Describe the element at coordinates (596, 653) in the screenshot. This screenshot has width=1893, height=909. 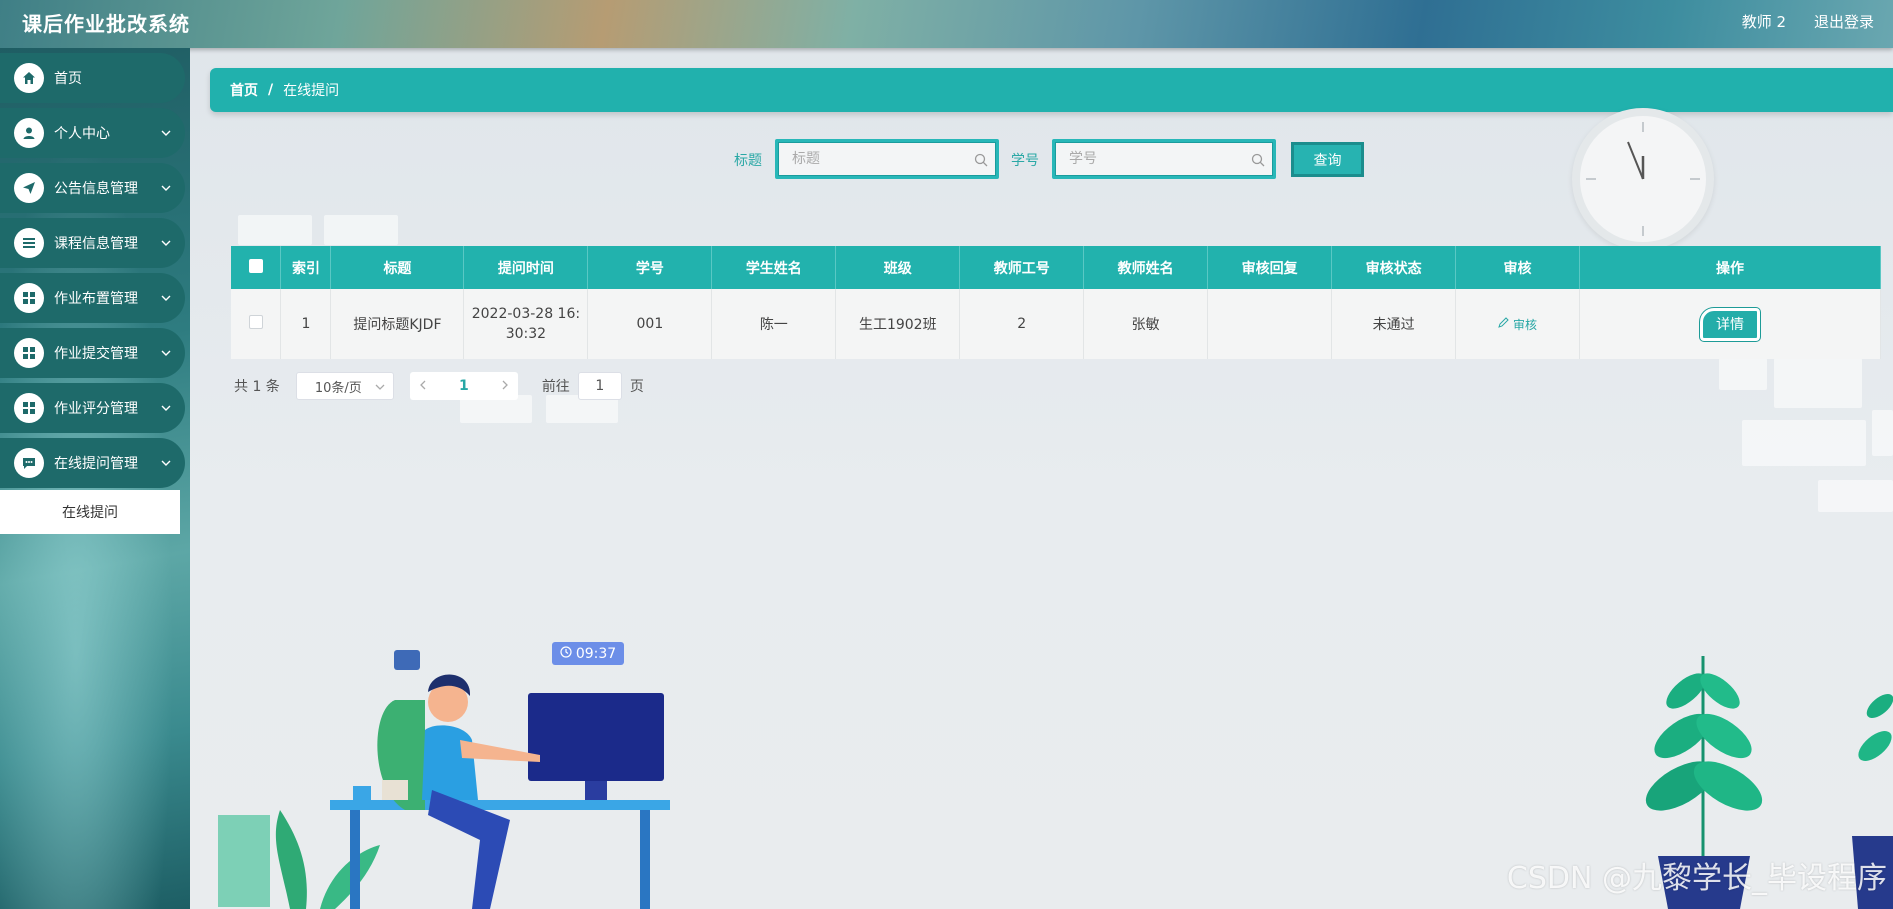
I see `time-badge-label: 09:37` at that location.